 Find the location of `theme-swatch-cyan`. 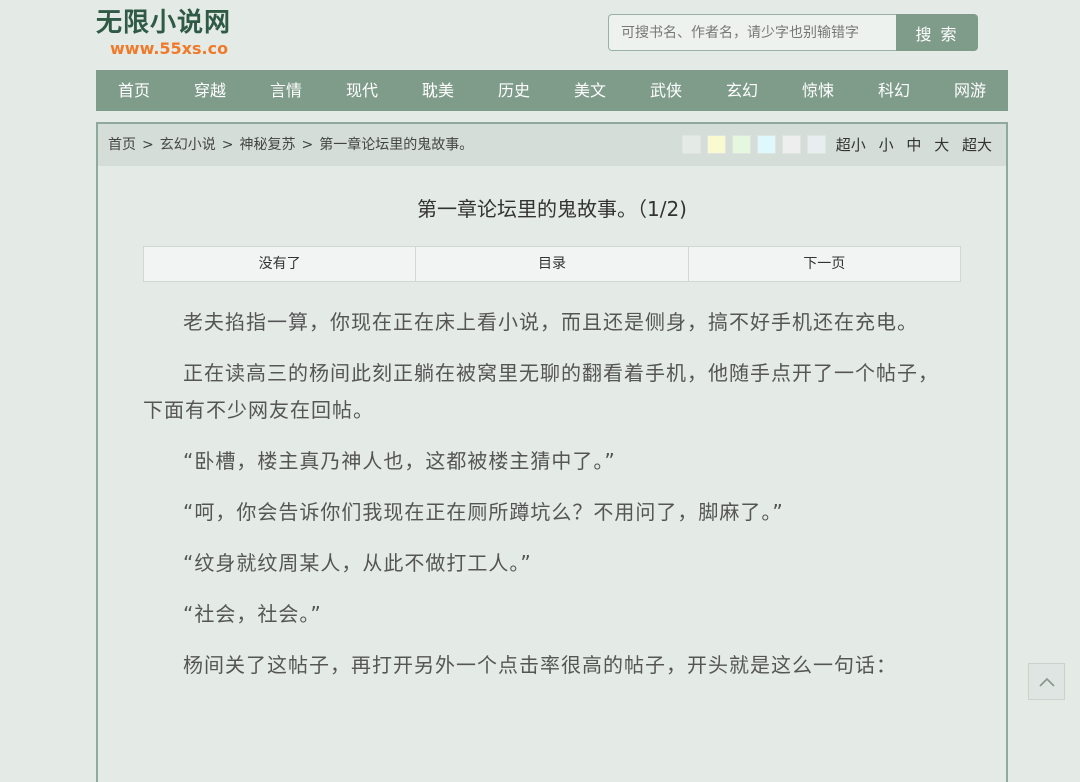

theme-swatch-cyan is located at coordinates (766, 144).